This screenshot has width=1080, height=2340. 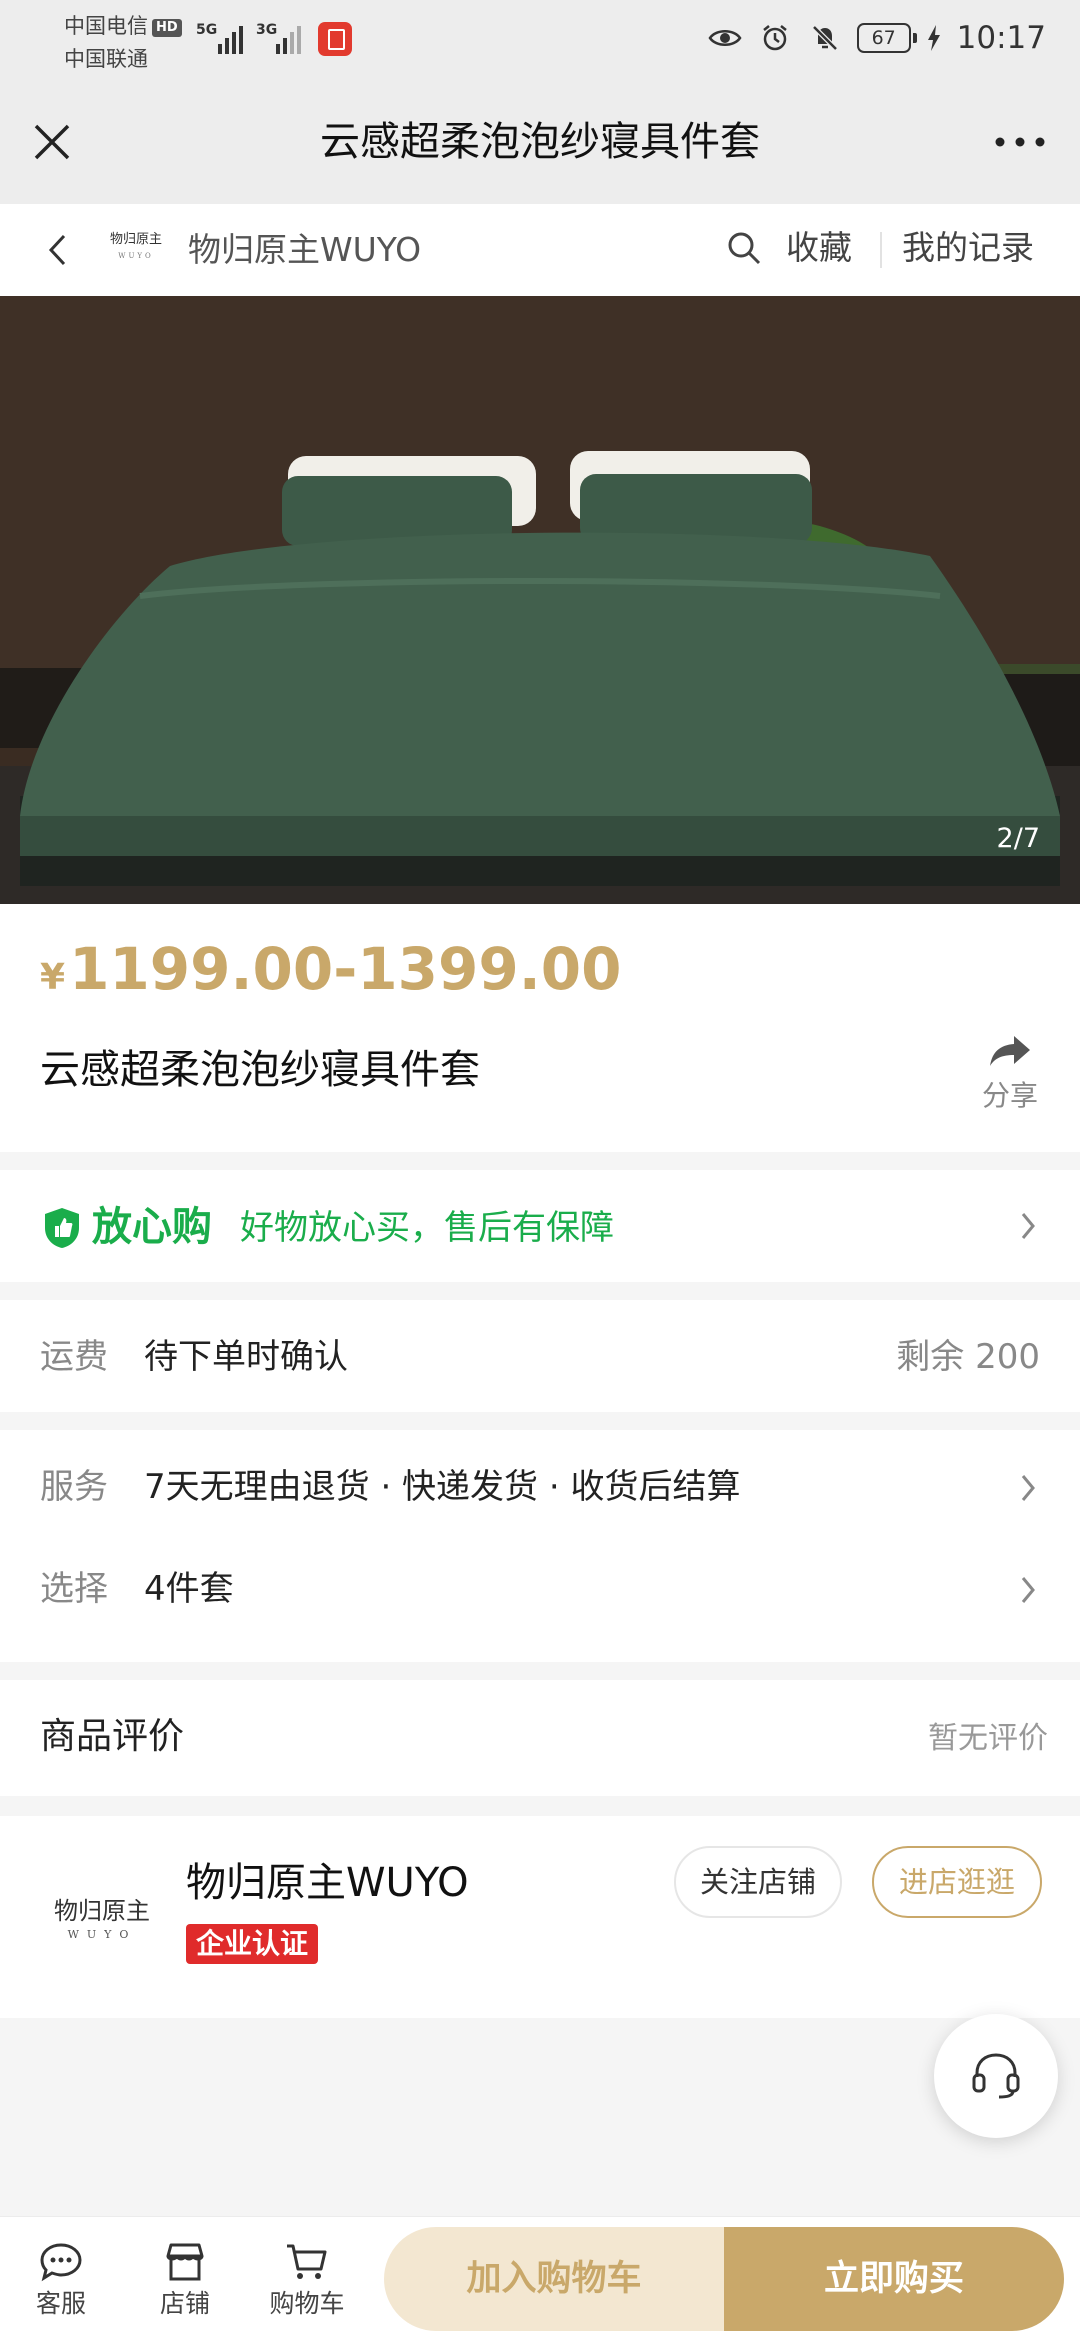 I want to click on currency-symbol: ¥, so click(x=53, y=977).